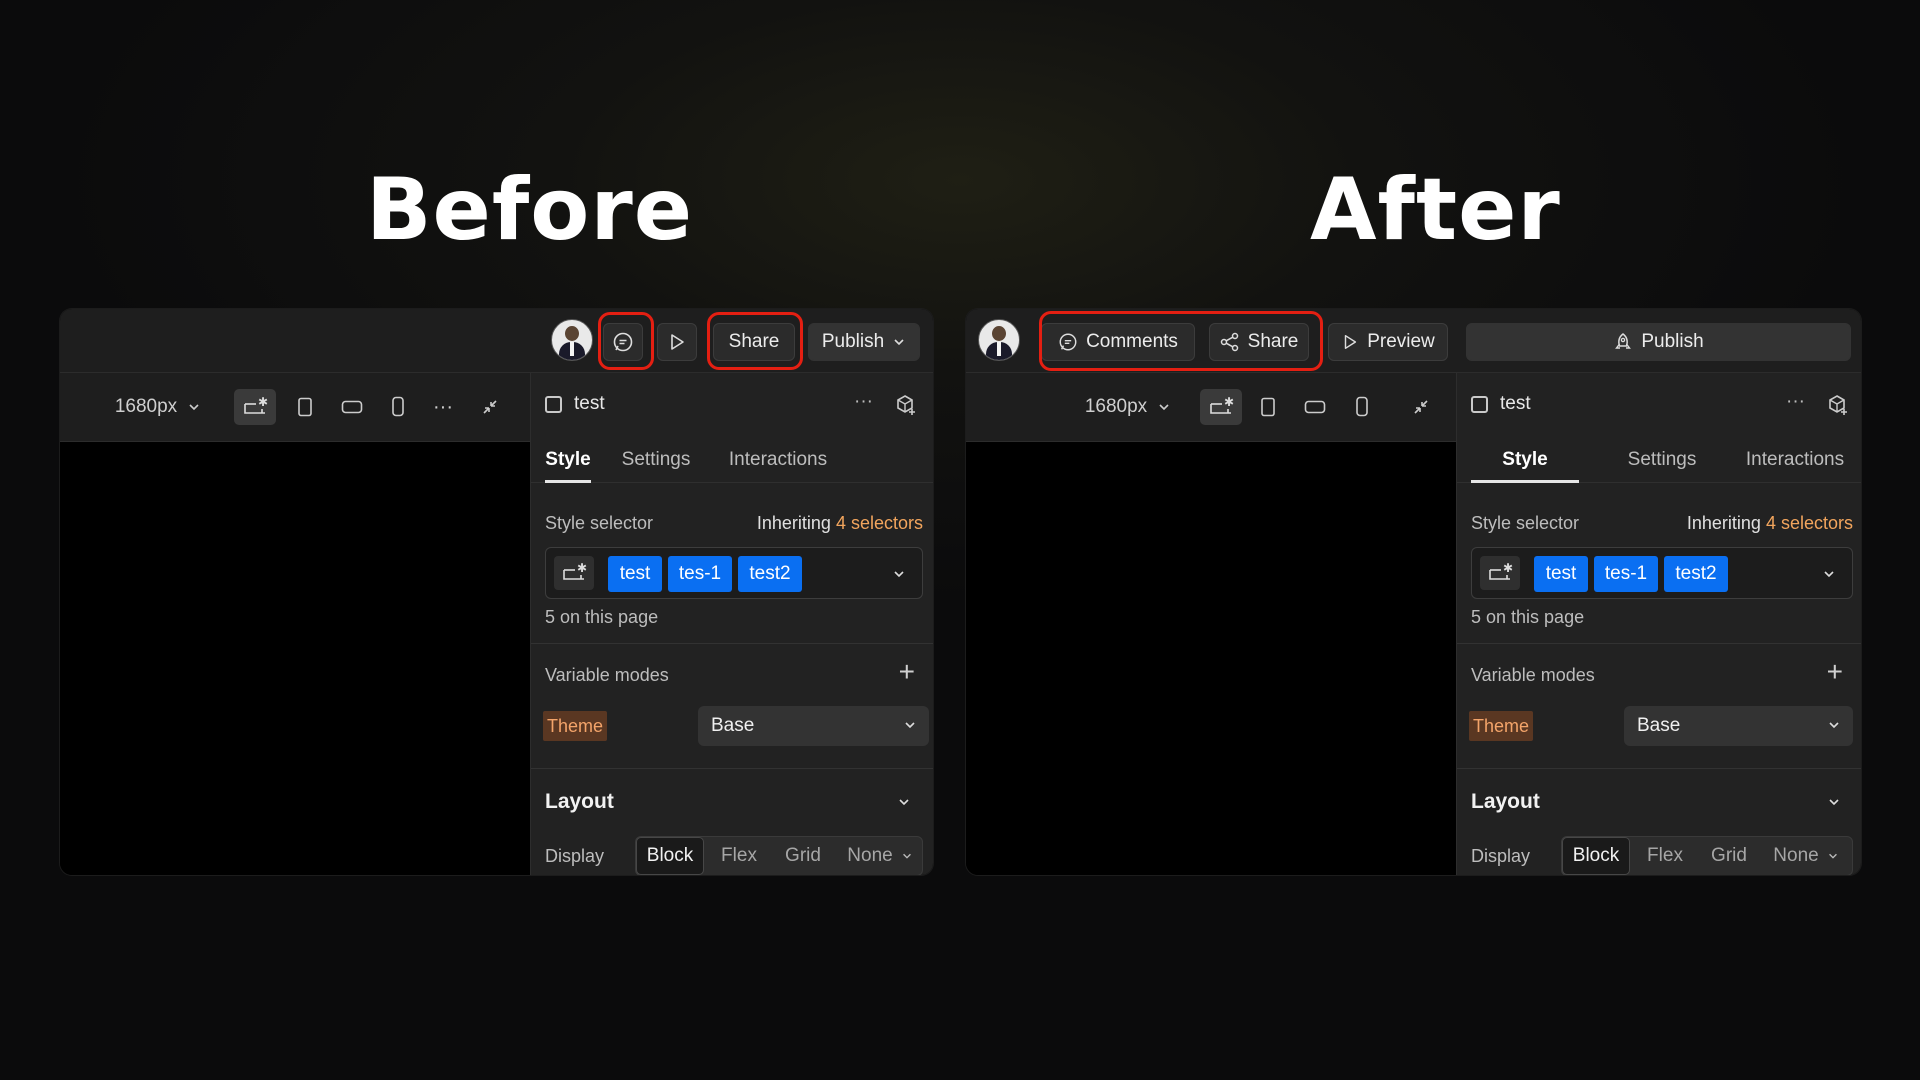  I want to click on preview-button, so click(677, 342).